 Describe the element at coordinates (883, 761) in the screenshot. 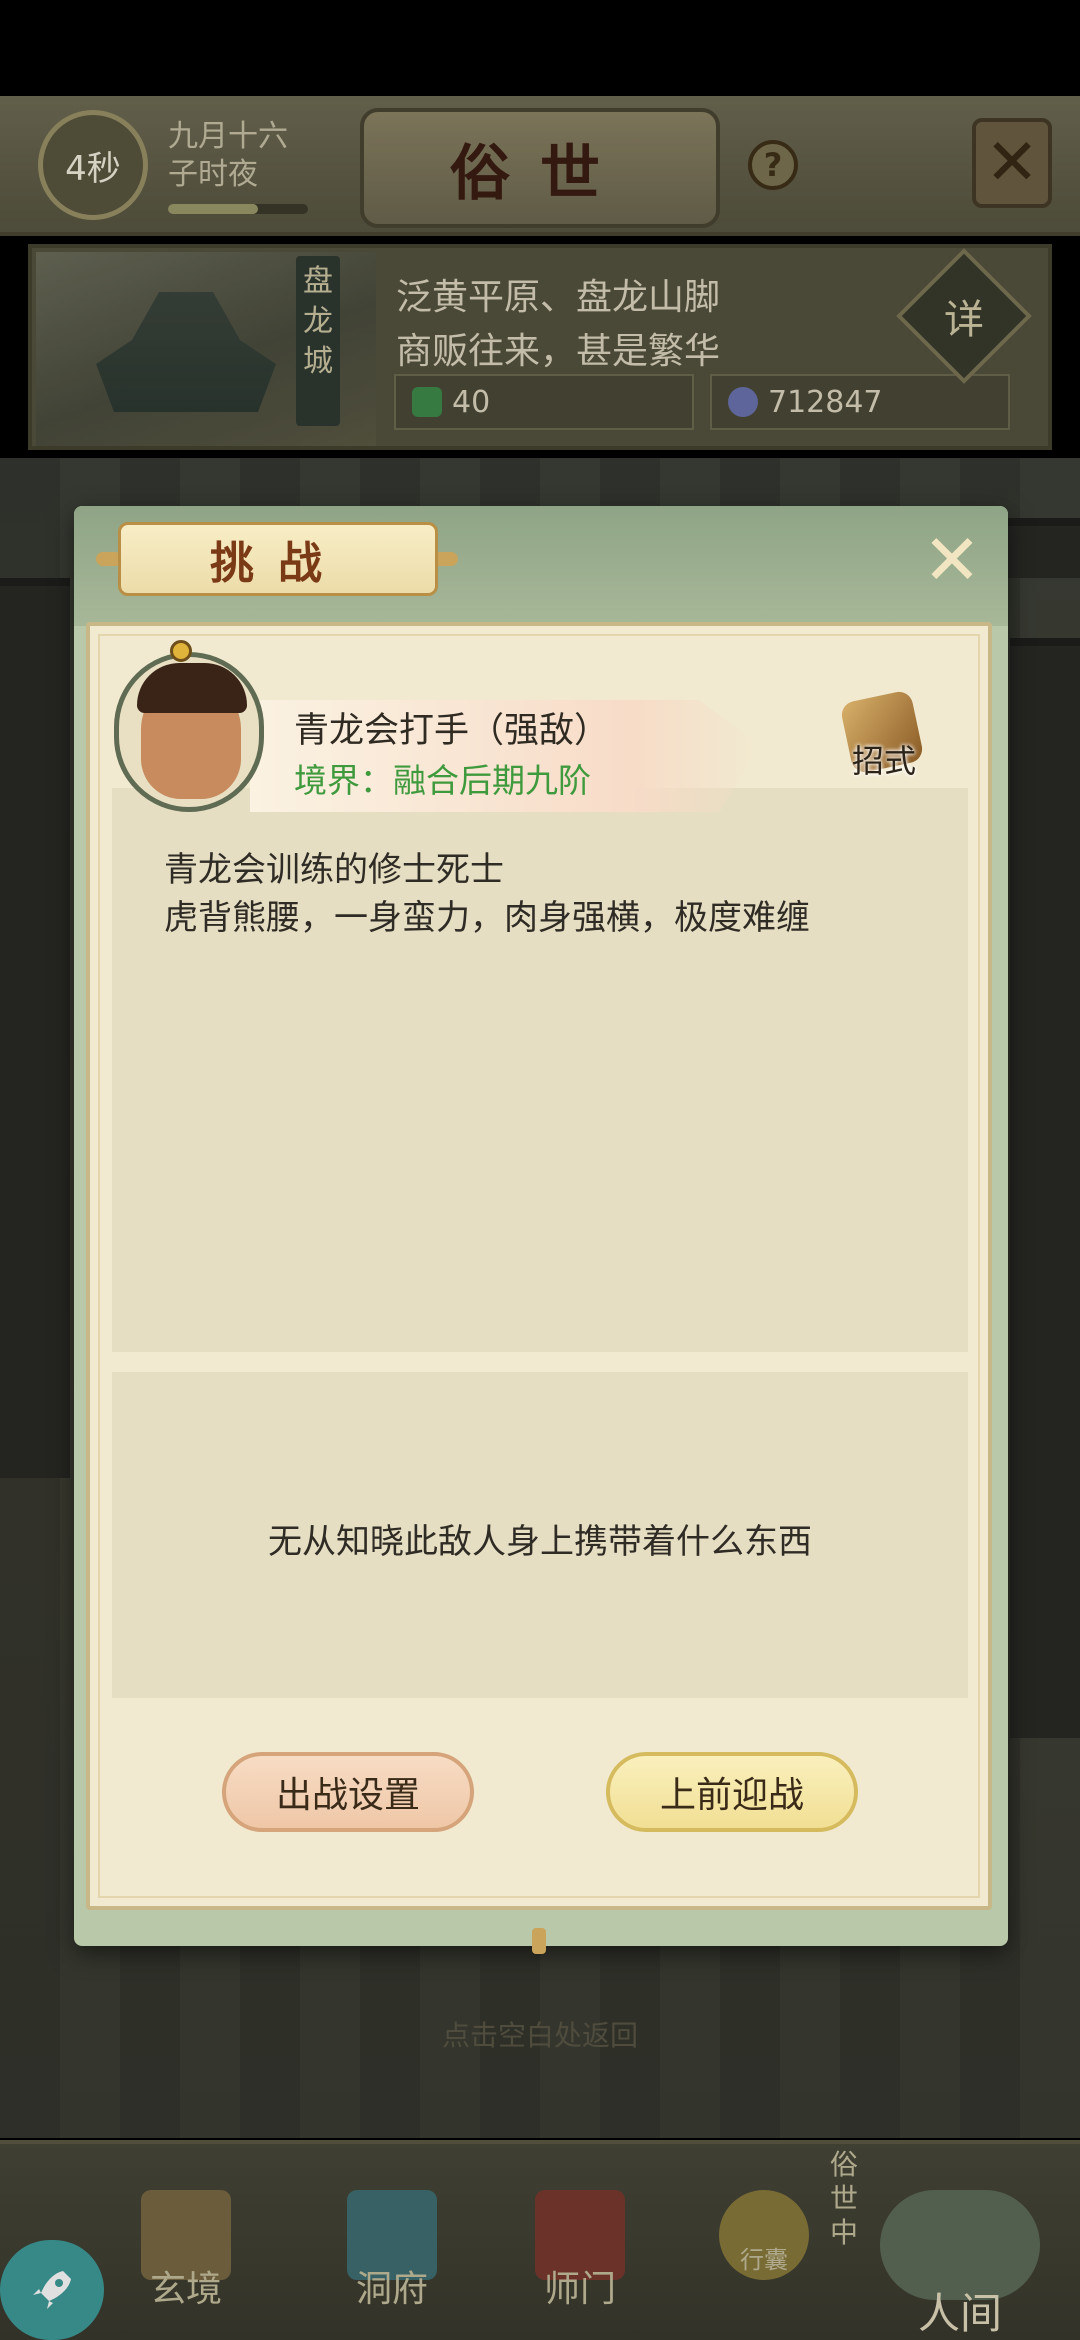

I see `skills-label: 招式` at that location.